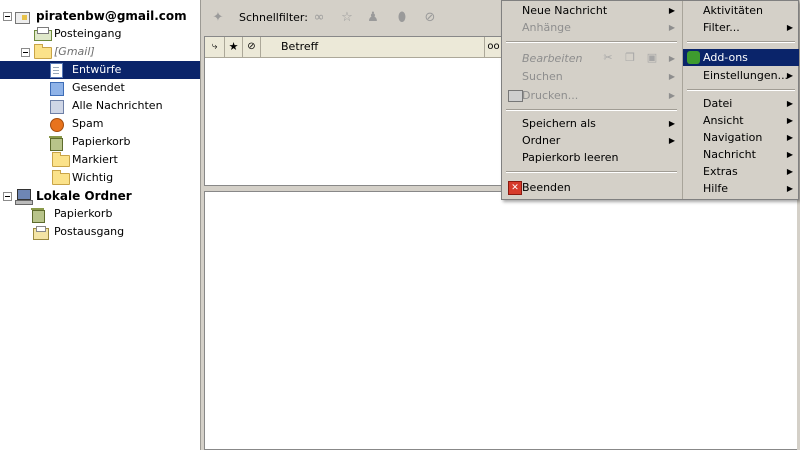  Describe the element at coordinates (591, 140) in the screenshot. I see `menu-folder: Ordner ▶` at that location.